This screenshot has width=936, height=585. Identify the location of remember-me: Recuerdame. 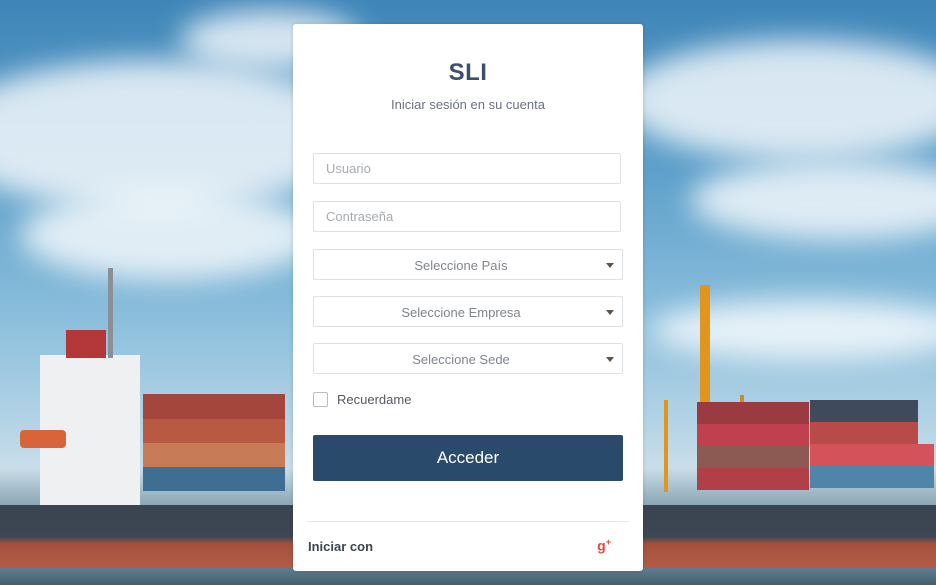
(362, 399).